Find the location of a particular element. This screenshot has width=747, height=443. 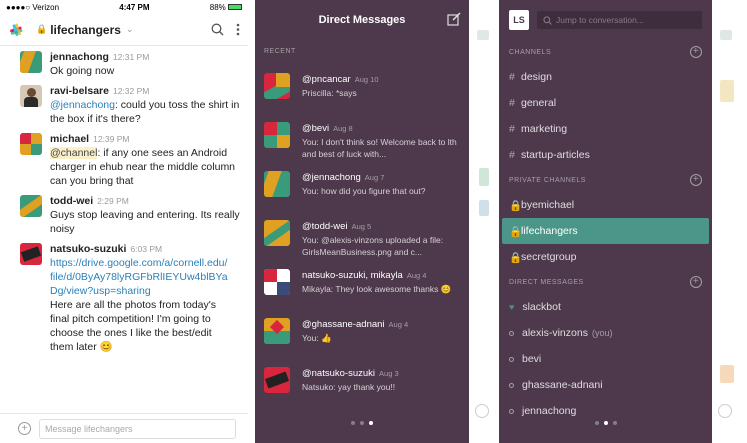

dm-header: Direct Messages is located at coordinates (362, 20).